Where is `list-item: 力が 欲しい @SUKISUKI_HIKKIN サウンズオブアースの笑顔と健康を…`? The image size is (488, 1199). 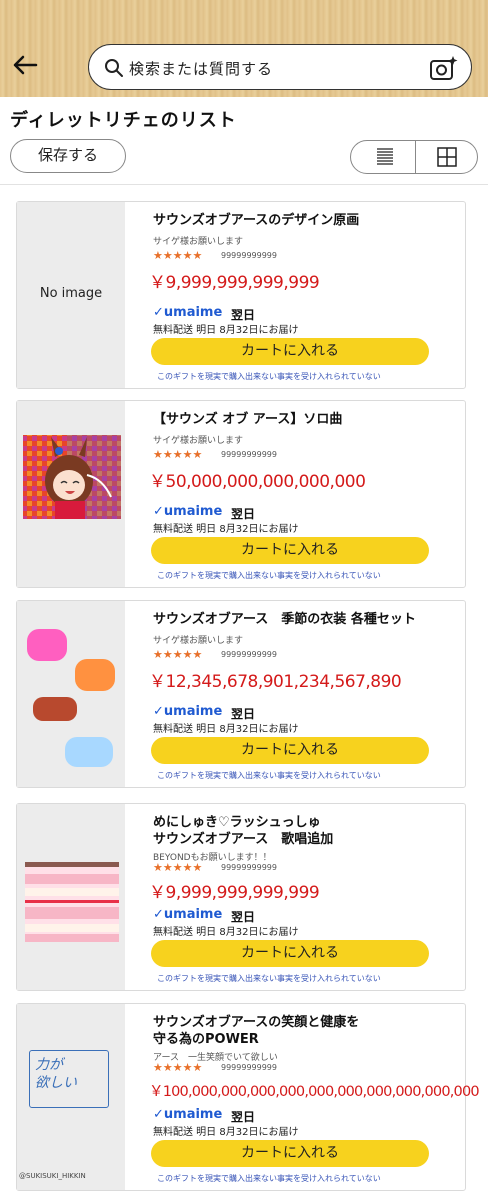
list-item: 力が 欲しい @SUKISUKI_HIKKIN サウンズオブアースの笑顔と健康を… is located at coordinates (248, 1097).